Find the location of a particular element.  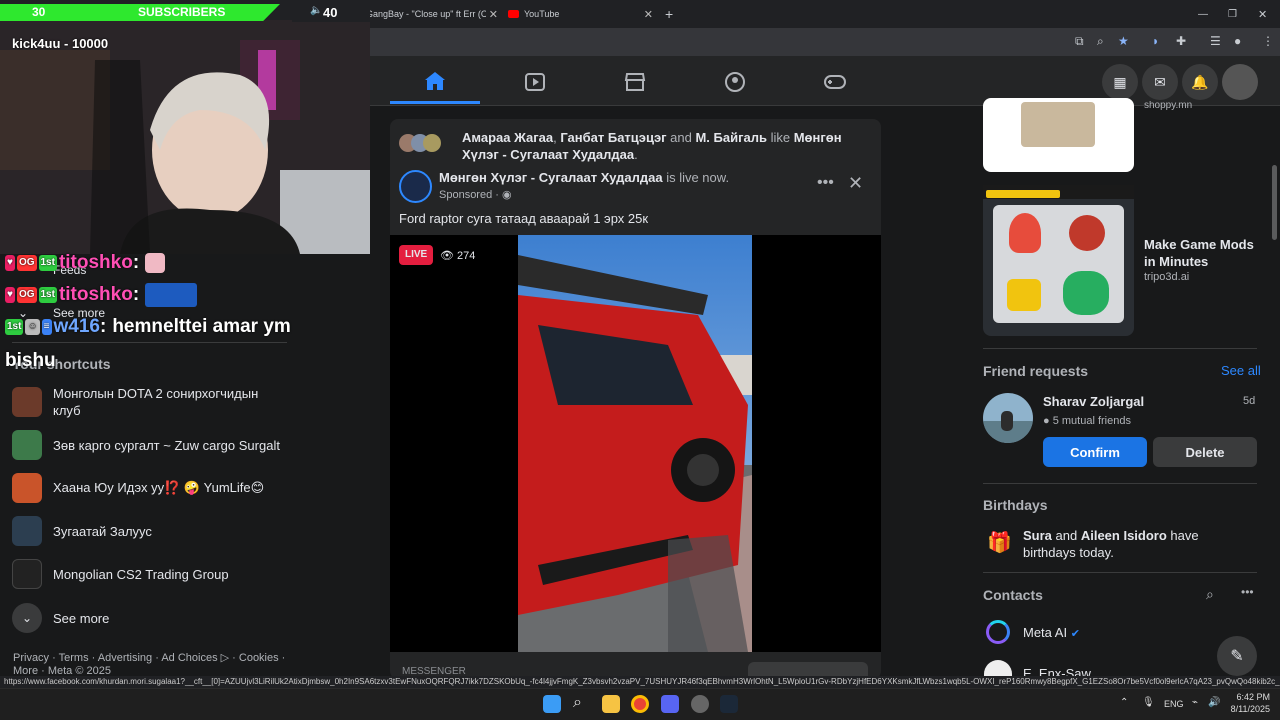

confirm-button: Confirm is located at coordinates (1095, 452).